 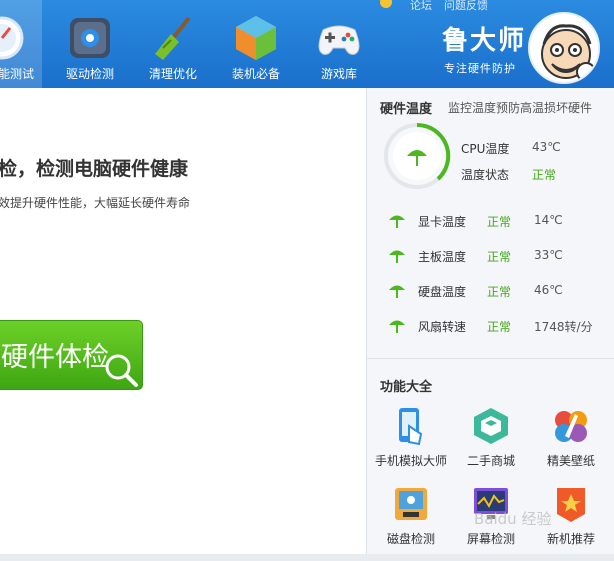 I want to click on avatar, so click(x=564, y=48).